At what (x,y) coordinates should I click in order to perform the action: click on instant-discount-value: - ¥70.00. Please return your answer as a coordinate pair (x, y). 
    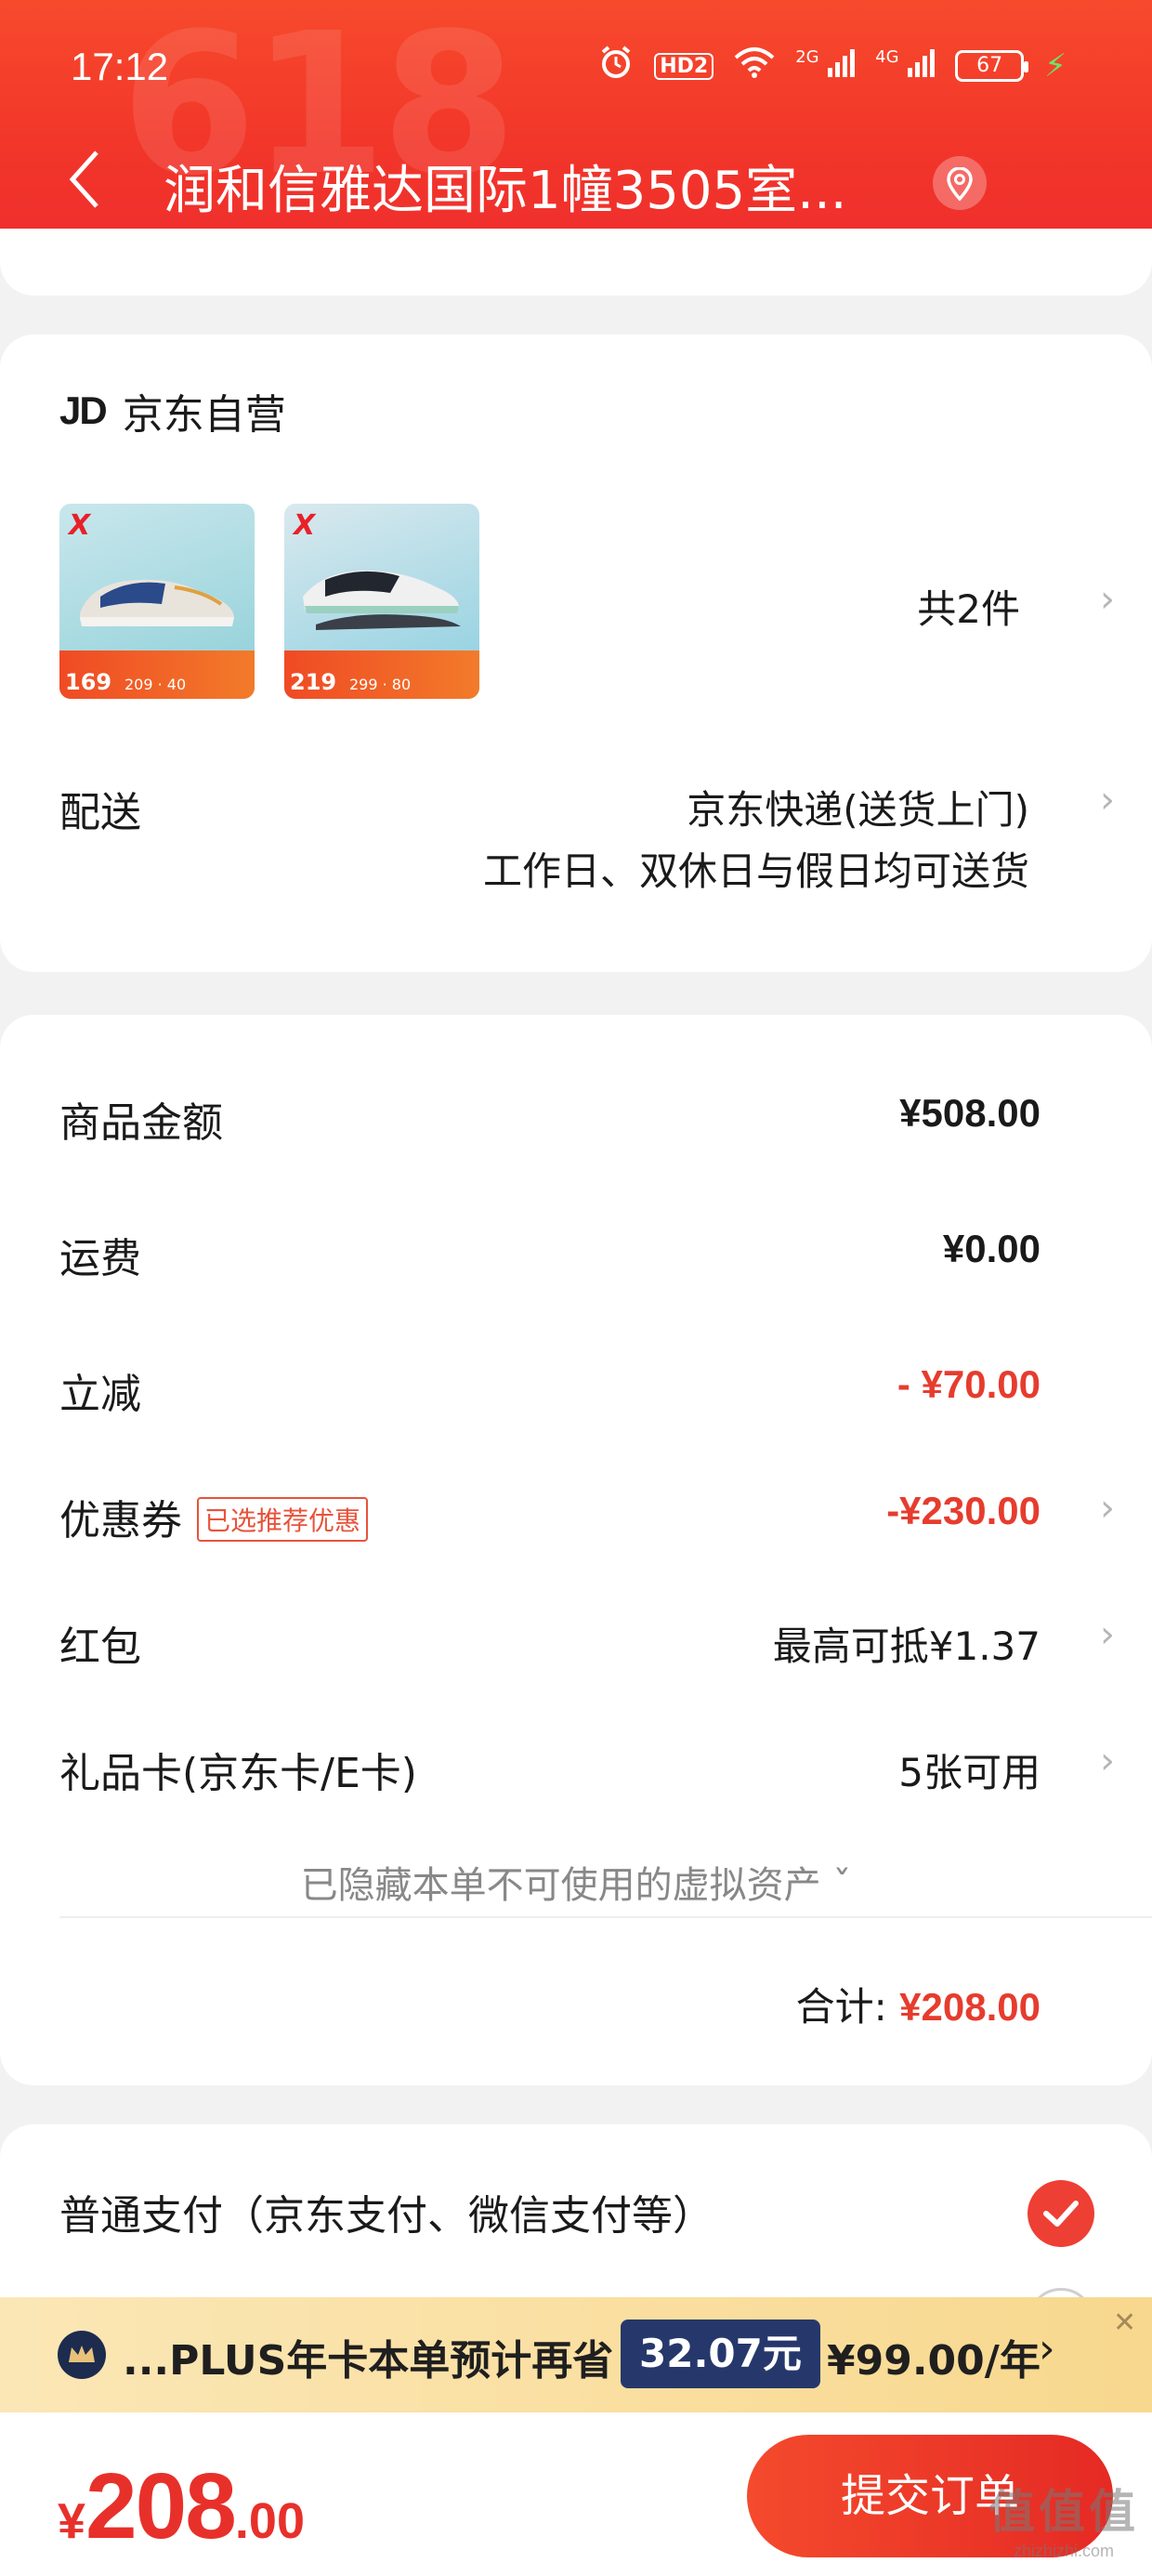
    Looking at the image, I should click on (969, 1384).